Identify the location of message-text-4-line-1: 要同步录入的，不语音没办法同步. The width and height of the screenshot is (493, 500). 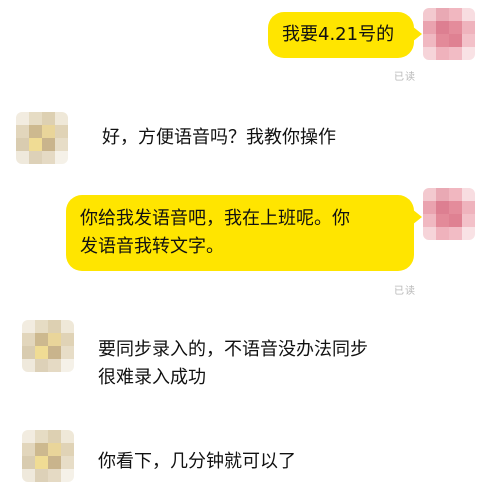
(233, 349).